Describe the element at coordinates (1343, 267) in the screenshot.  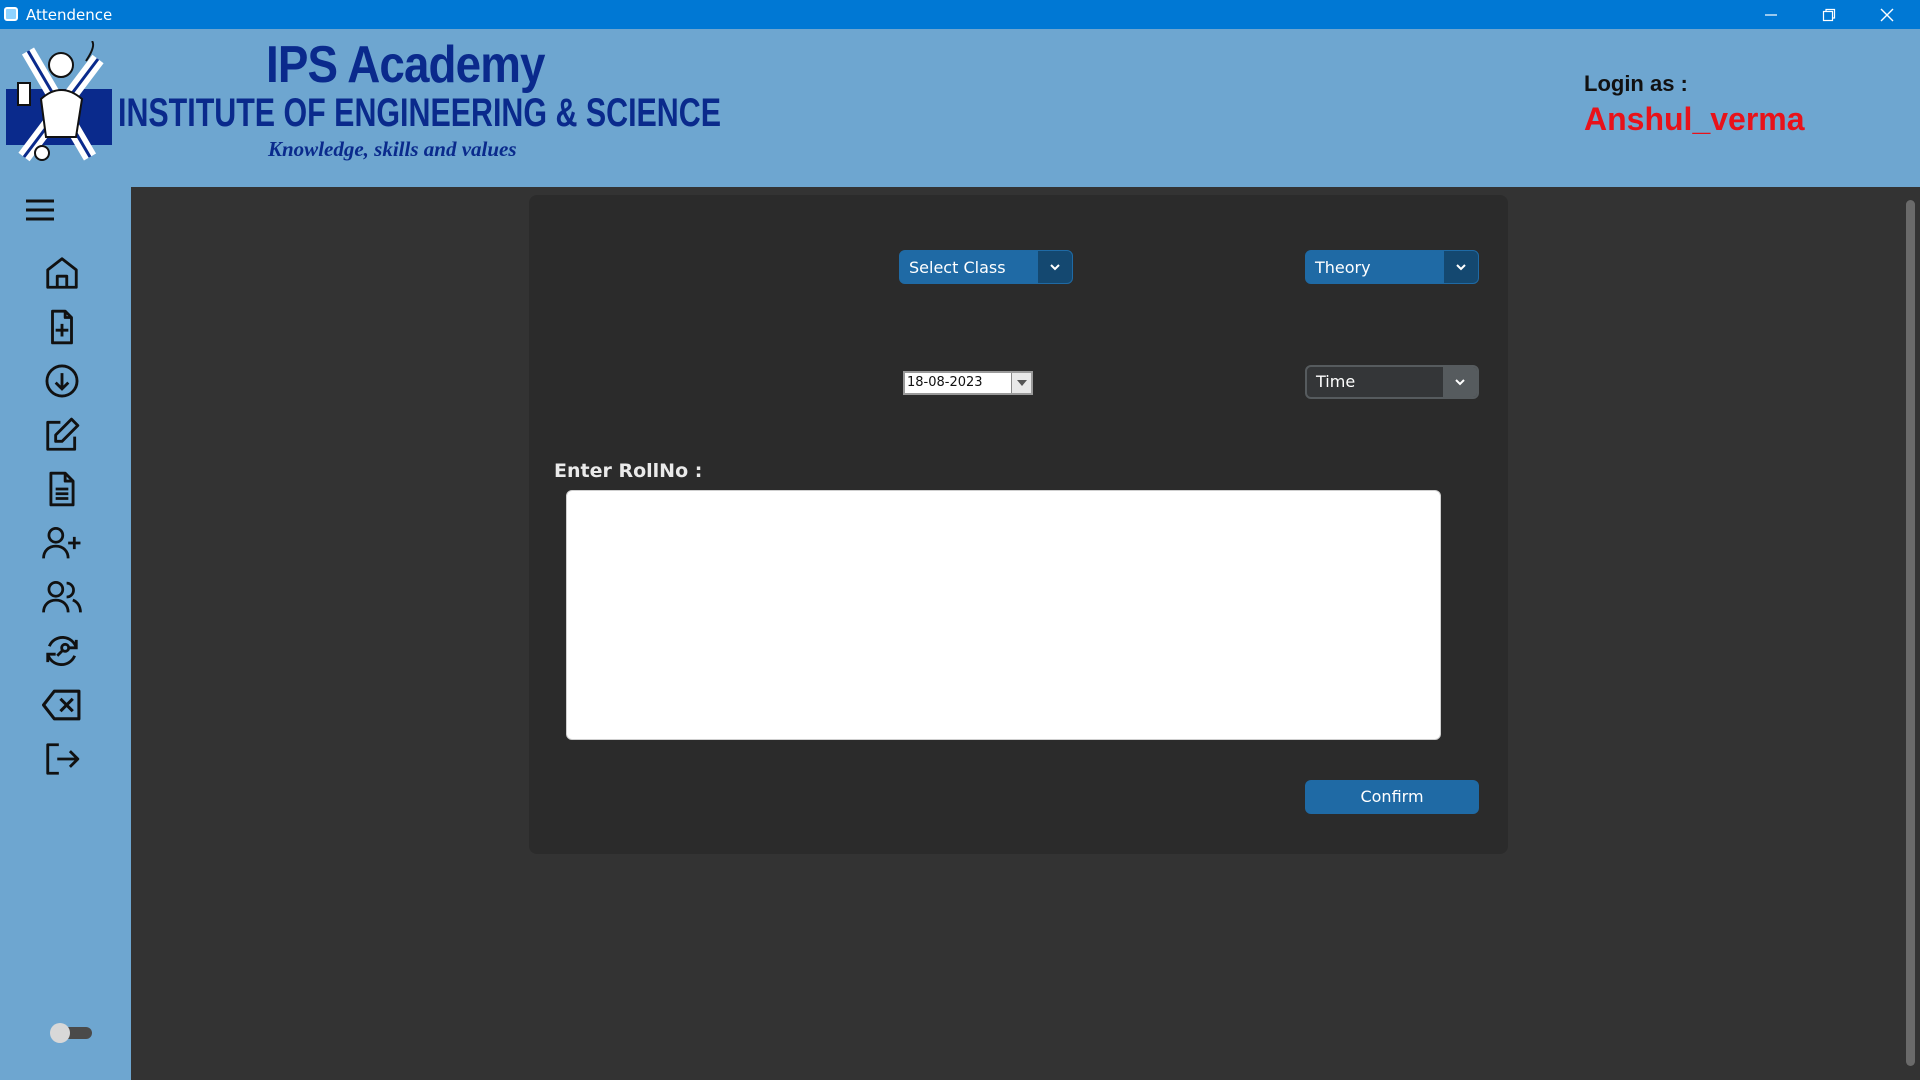
I see `type-select-value: Theory` at that location.